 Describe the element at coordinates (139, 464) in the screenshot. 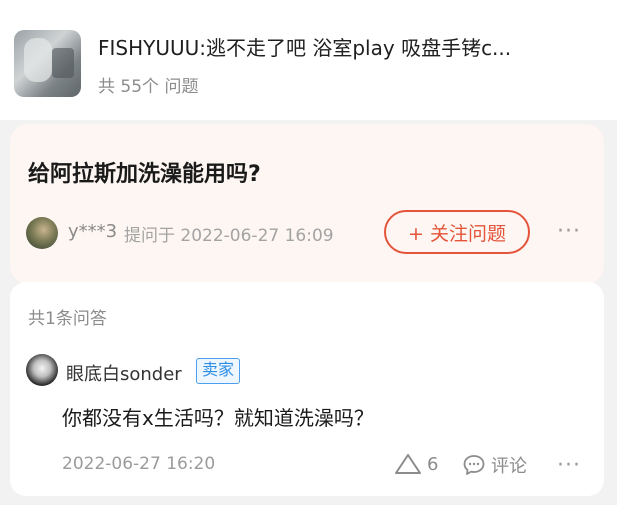

I see `answer-time: 2022-06-27 16:20` at that location.